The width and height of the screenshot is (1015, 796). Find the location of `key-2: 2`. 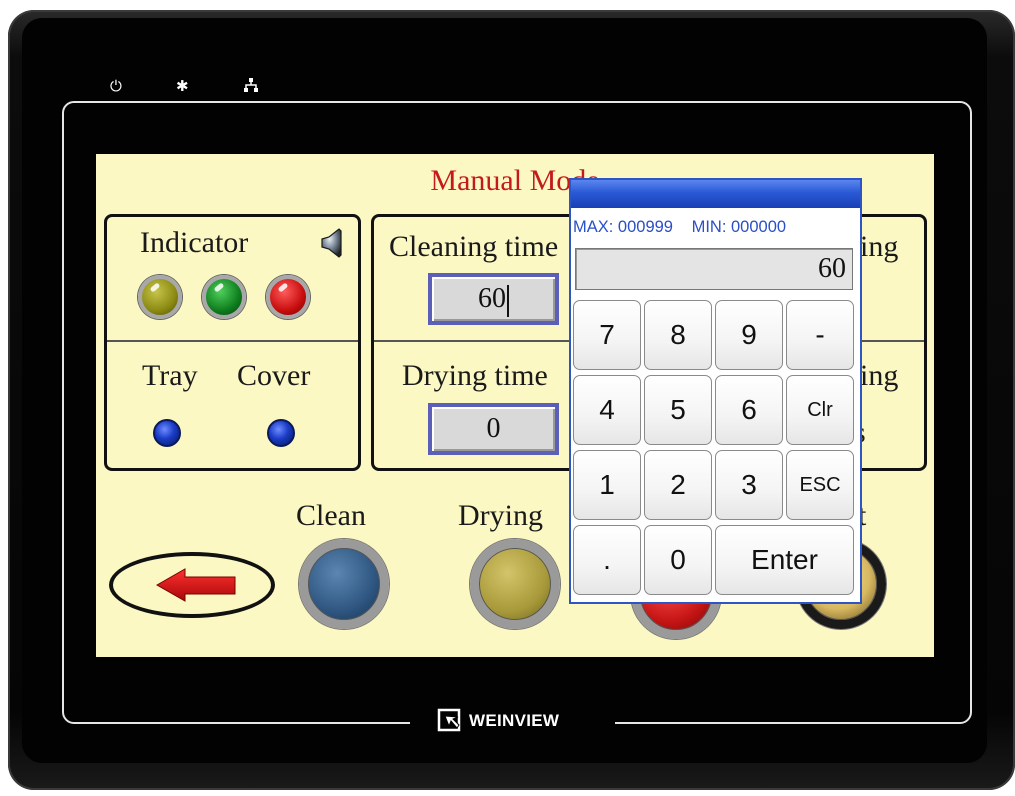

key-2: 2 is located at coordinates (678, 485).